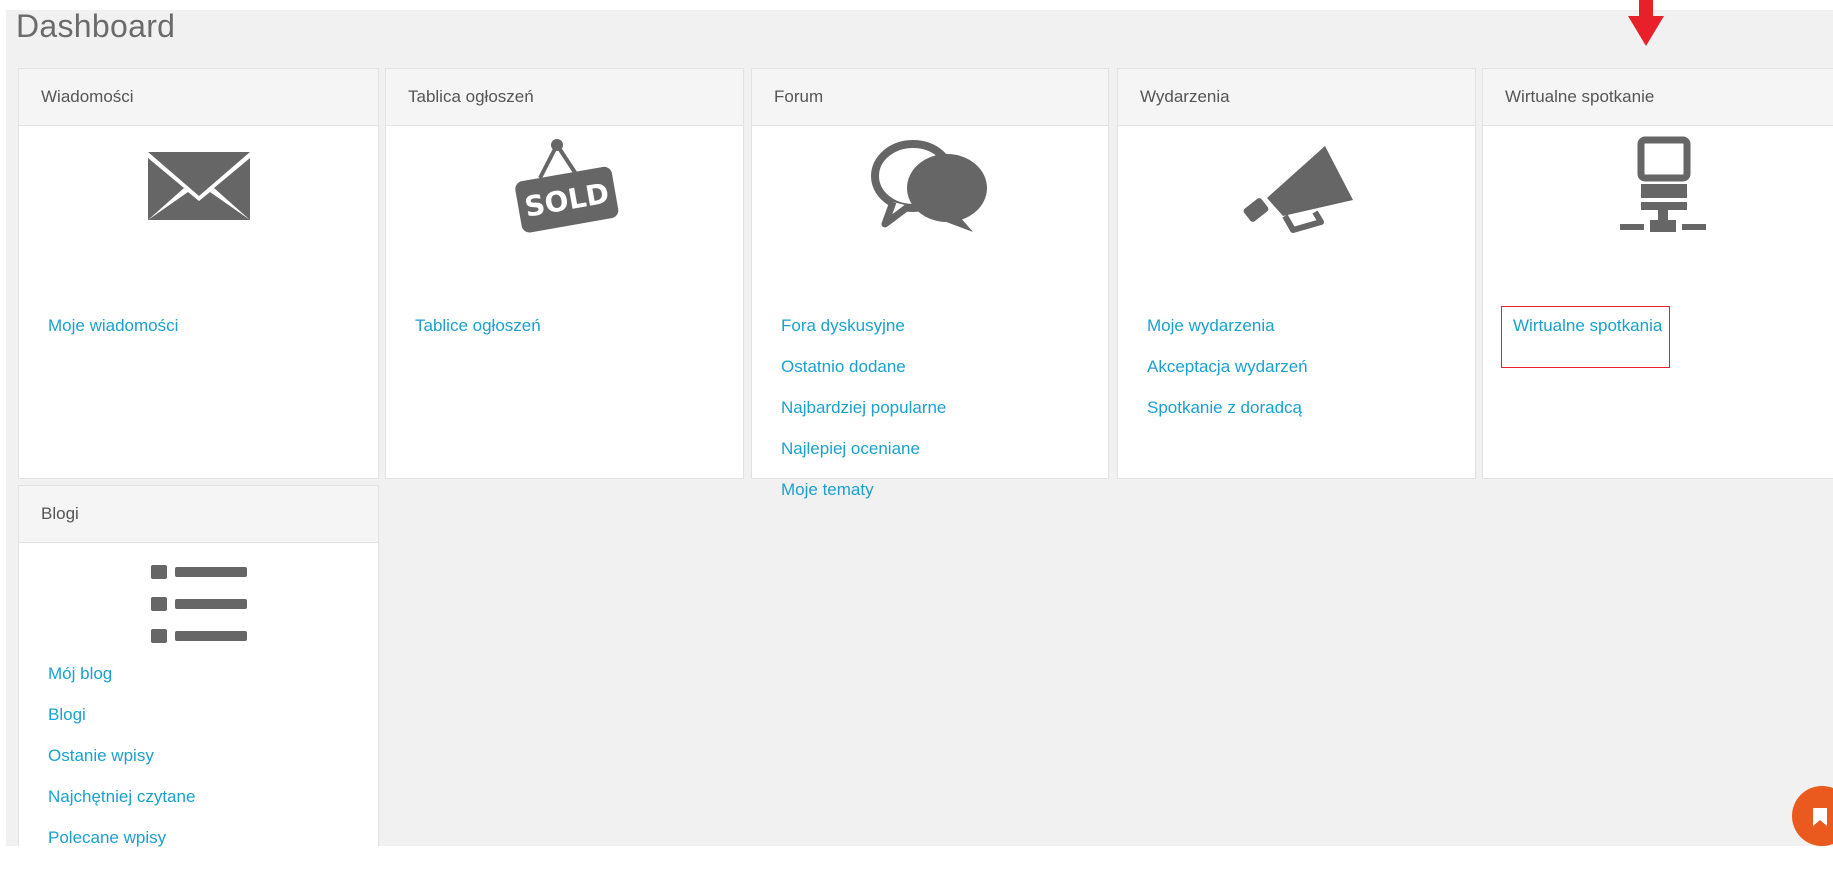 The height and width of the screenshot is (869, 1833). I want to click on panel-header: Tablica ogłoszeń, so click(564, 97).